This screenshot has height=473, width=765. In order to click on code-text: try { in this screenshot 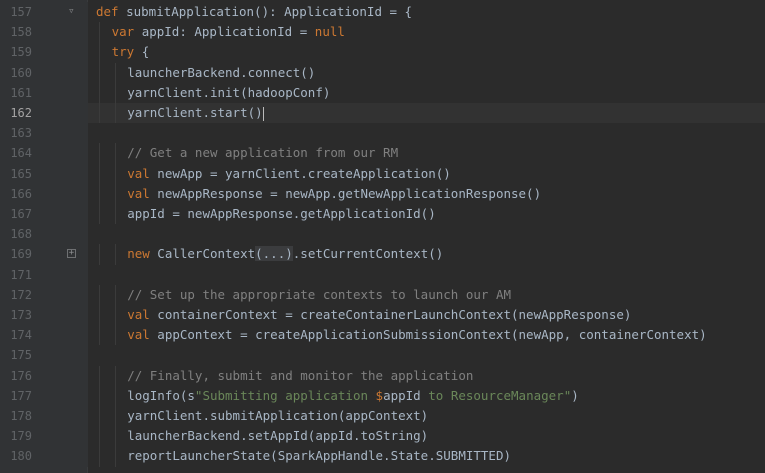, I will do `click(131, 52)`.